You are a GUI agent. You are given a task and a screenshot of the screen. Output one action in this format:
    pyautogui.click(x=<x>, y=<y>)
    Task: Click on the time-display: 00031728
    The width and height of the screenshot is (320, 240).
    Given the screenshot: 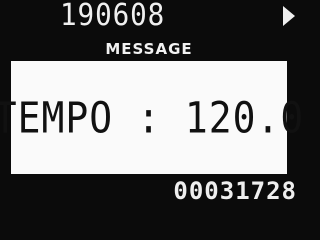 What is the action you would take?
    pyautogui.click(x=235, y=191)
    